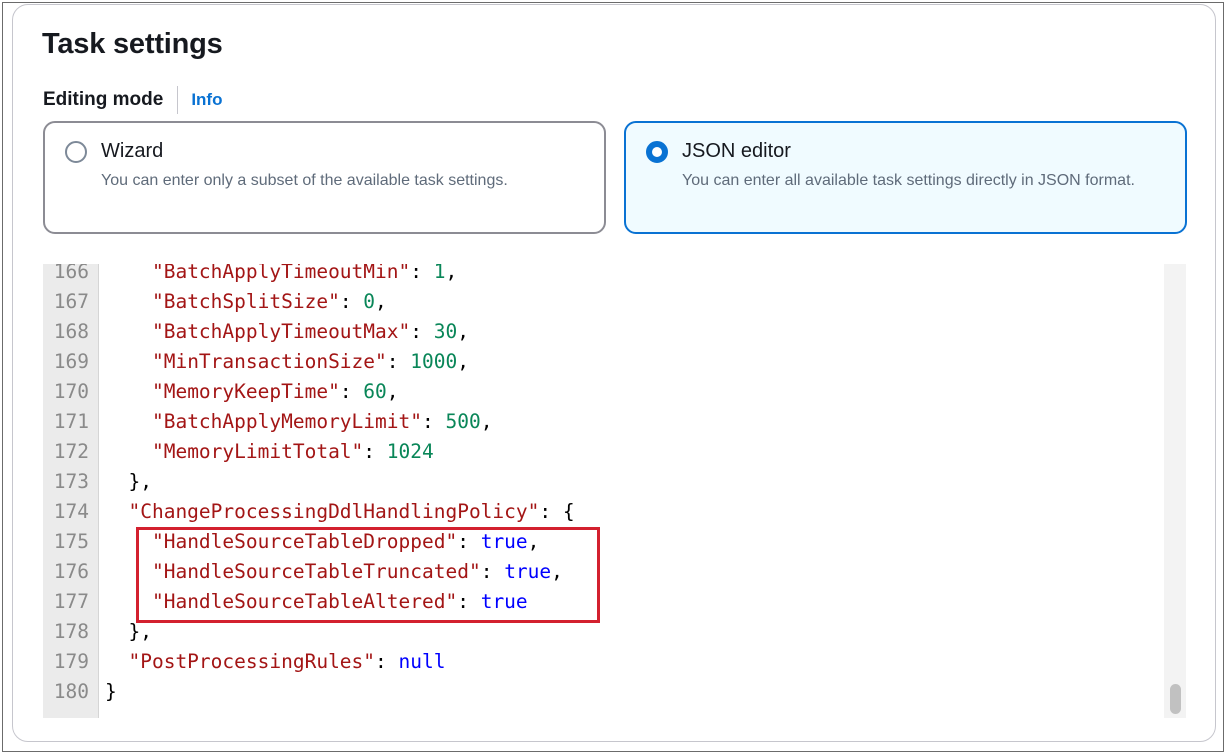 This screenshot has width=1228, height=756. Describe the element at coordinates (132, 151) in the screenshot. I see `wizard-option-title: Wizard` at that location.